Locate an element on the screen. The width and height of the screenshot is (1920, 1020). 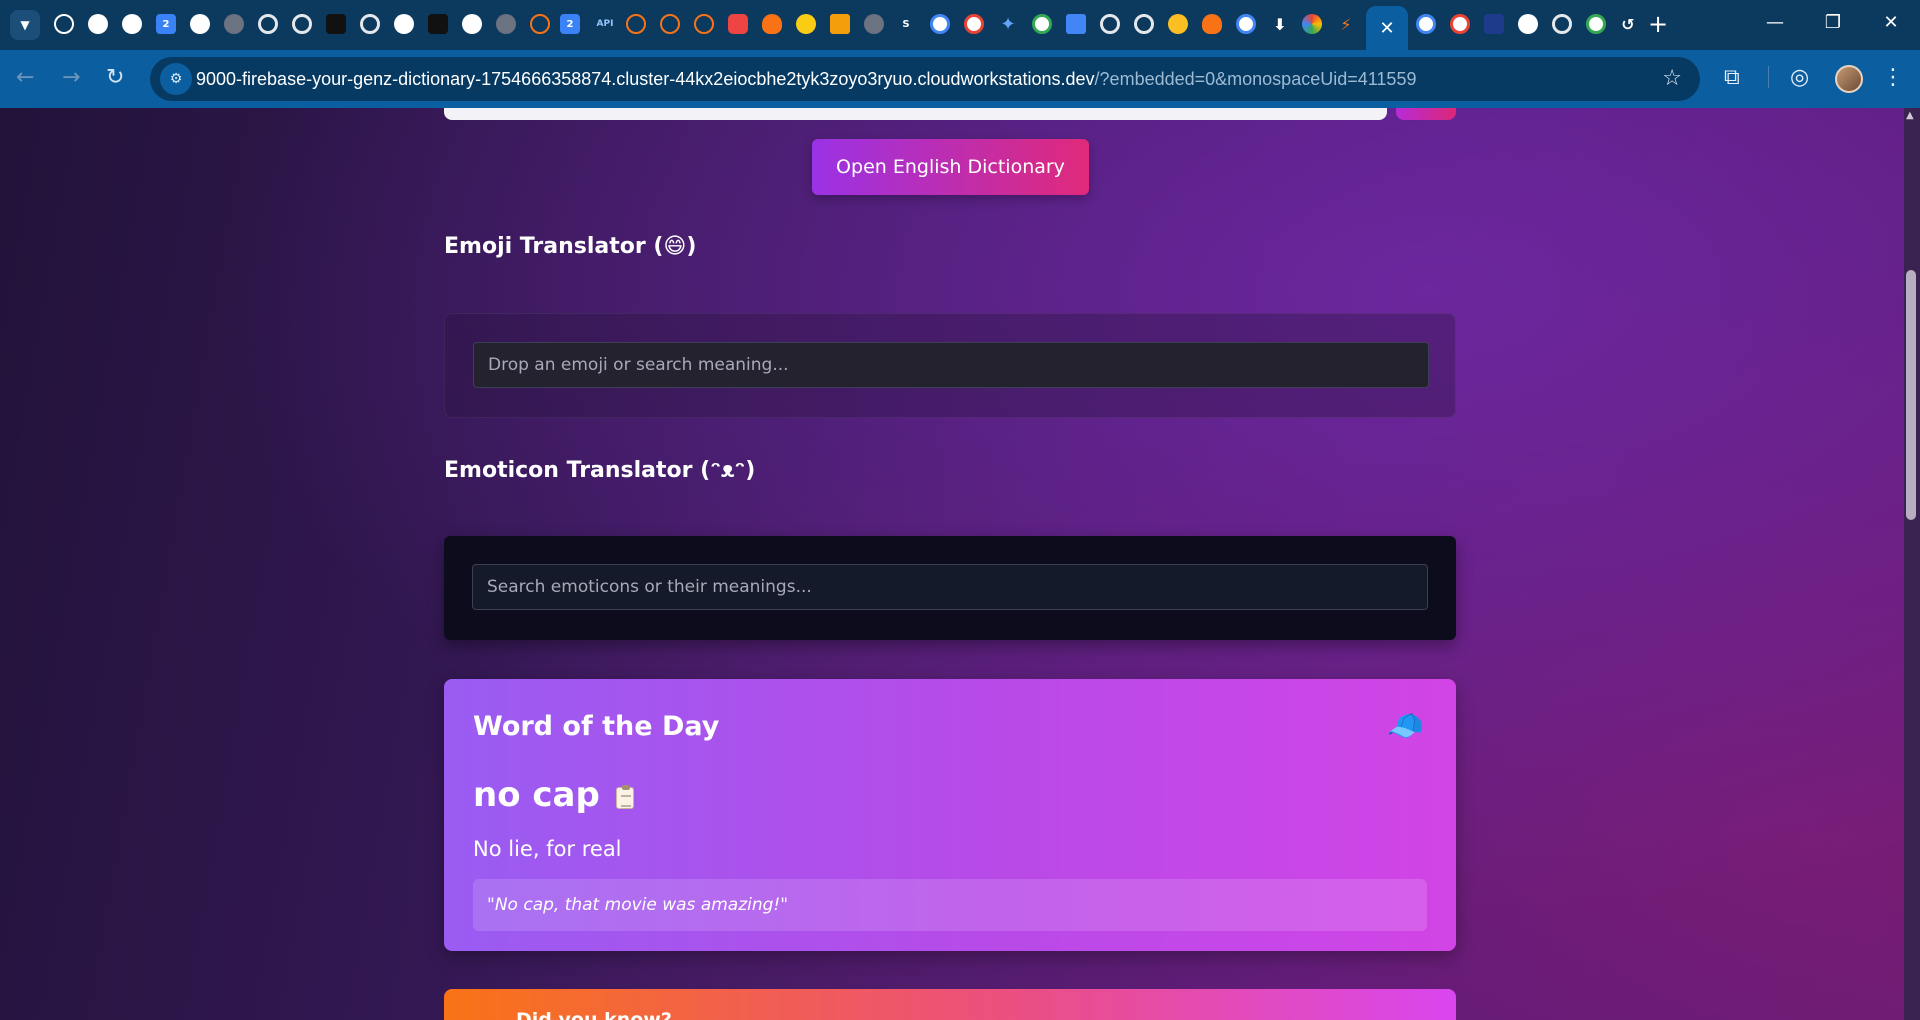
docs-tab-icon is located at coordinates (1076, 24).